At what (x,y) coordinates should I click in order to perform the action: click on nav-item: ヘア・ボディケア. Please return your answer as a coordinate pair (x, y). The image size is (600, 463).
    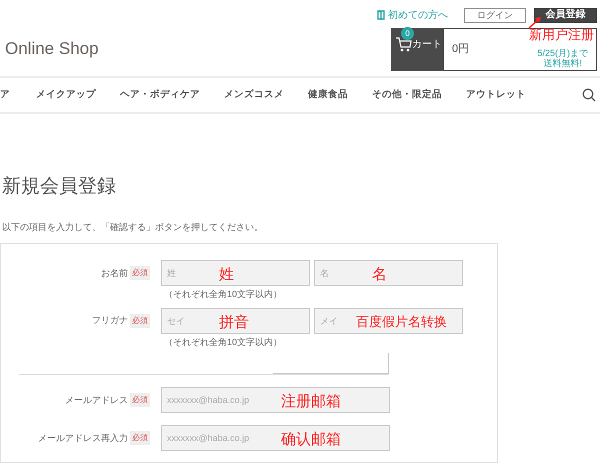
    Looking at the image, I should click on (160, 95).